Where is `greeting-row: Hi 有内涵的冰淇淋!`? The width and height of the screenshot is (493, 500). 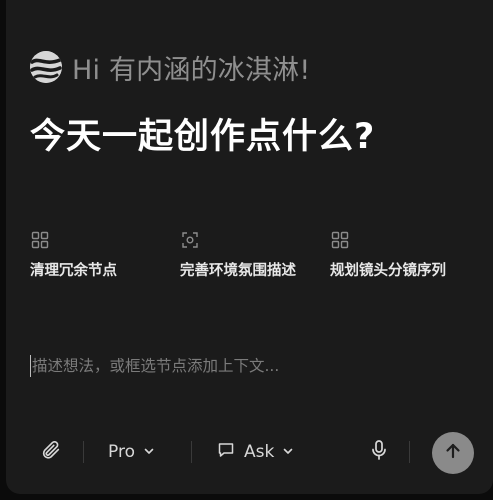
greeting-row: Hi 有内涵的冰淇淋! is located at coordinates (170, 67).